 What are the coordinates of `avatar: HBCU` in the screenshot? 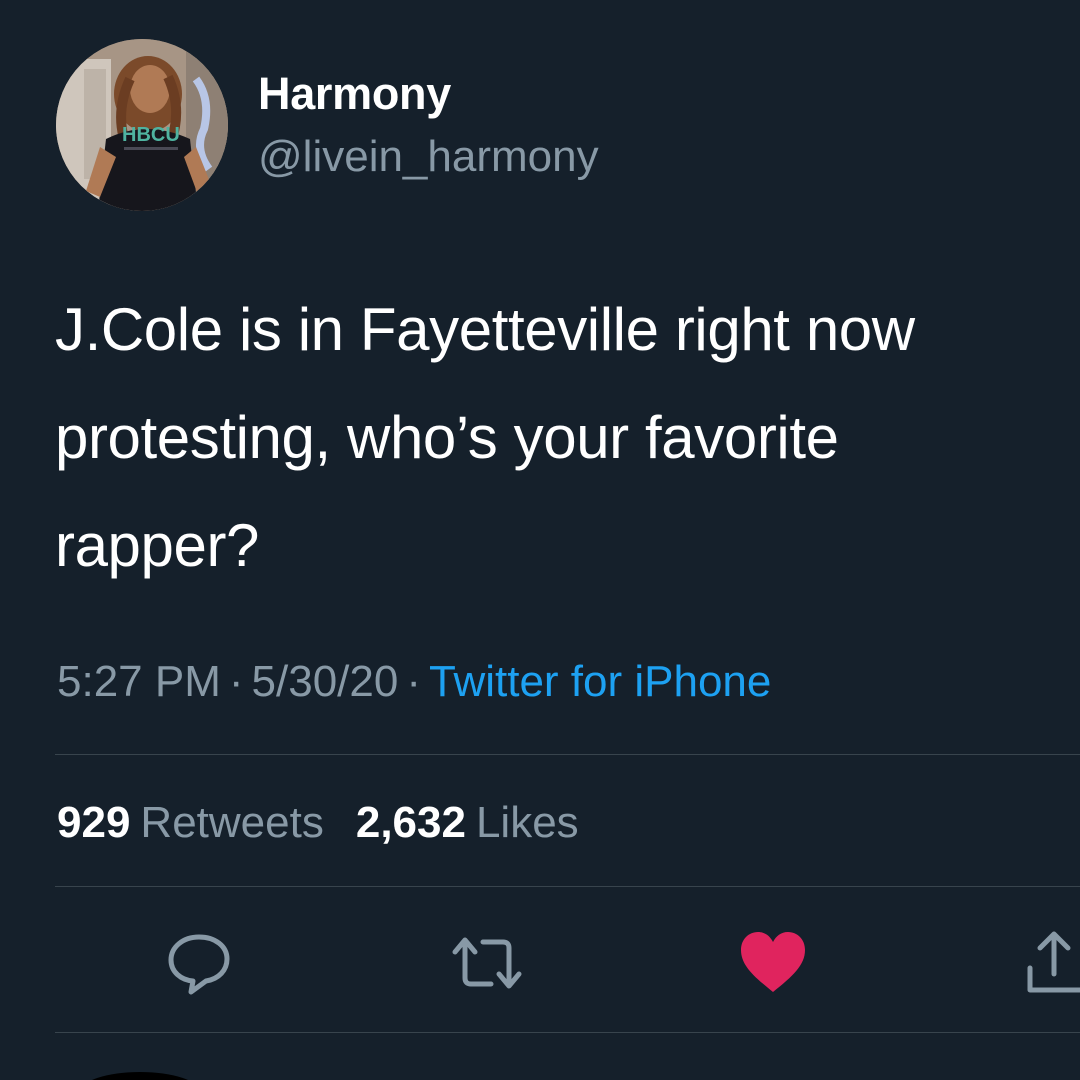 It's located at (142, 125).